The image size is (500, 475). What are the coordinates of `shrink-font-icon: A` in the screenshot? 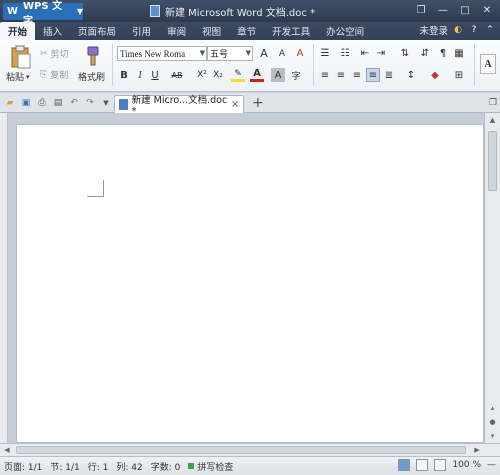 It's located at (282, 54).